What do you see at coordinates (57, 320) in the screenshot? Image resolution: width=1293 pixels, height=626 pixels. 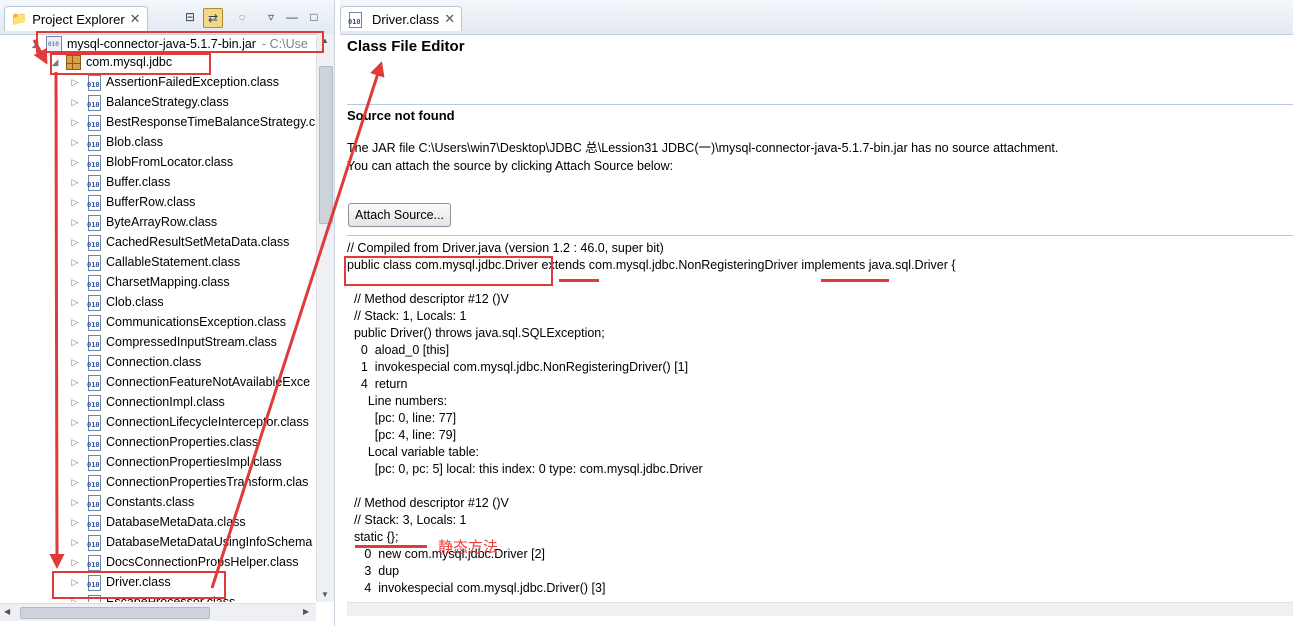 I see `arrow-package-to-driver` at bounding box center [57, 320].